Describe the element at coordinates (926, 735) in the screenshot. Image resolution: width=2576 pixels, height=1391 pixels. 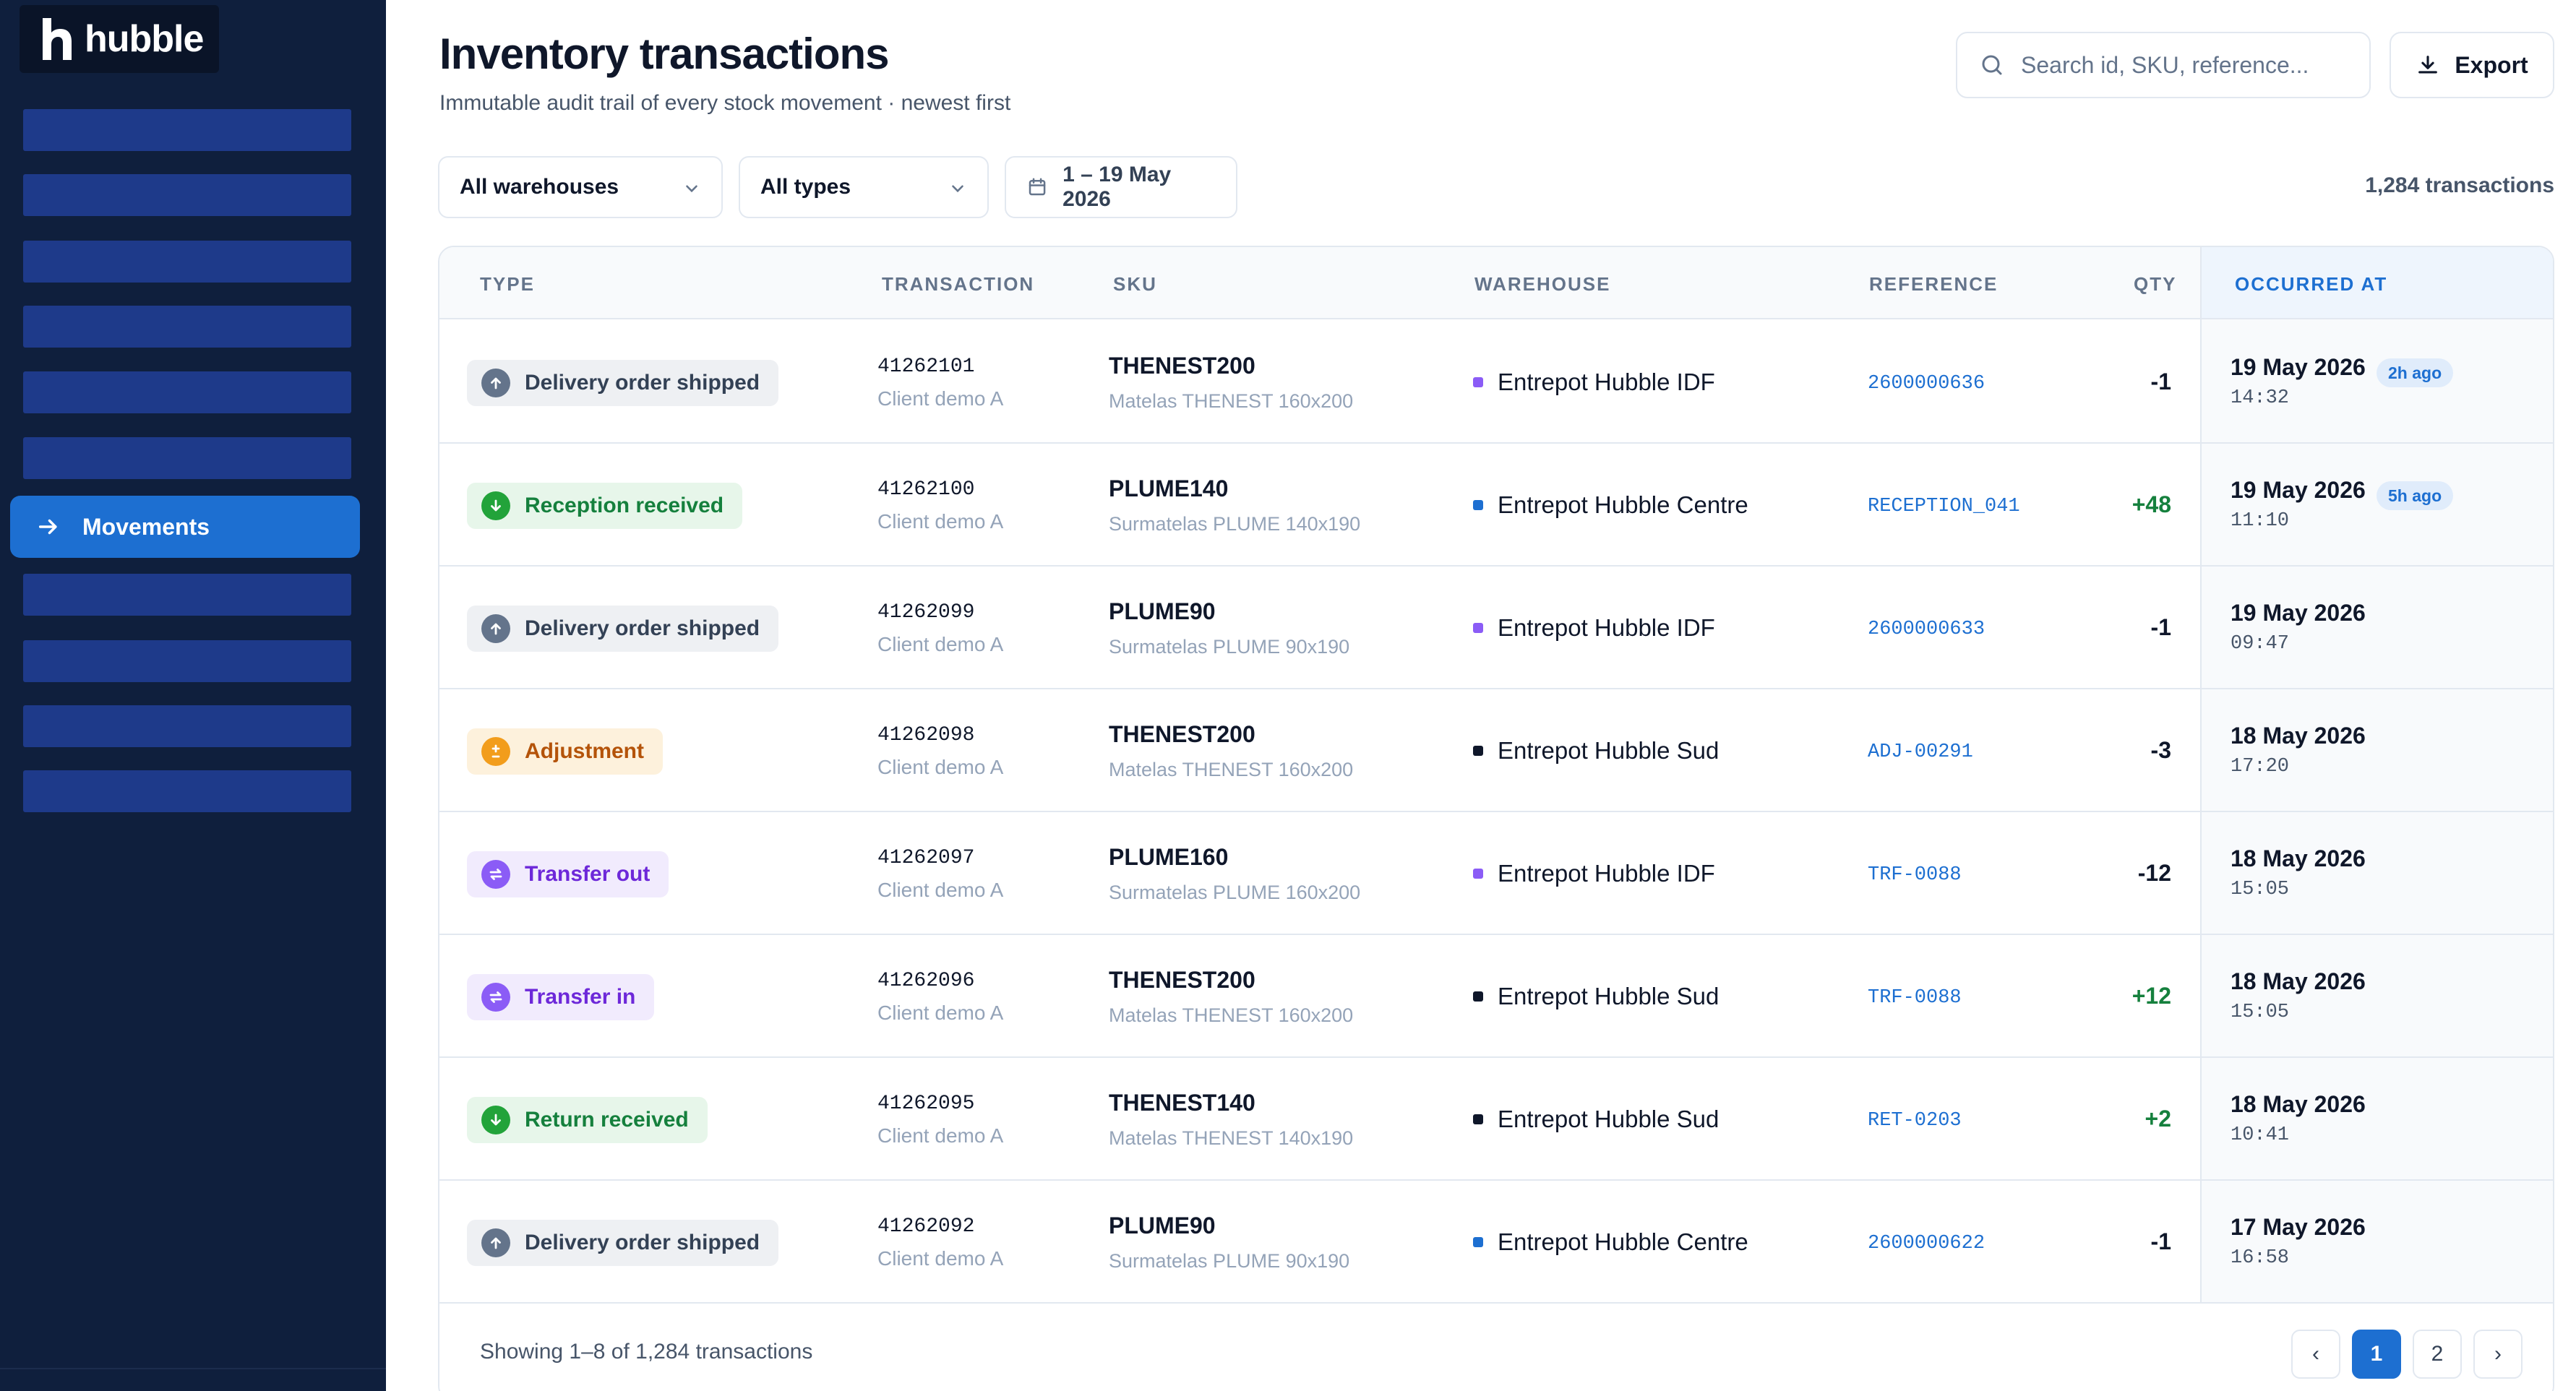
I see `transaction-id: 41262098` at that location.